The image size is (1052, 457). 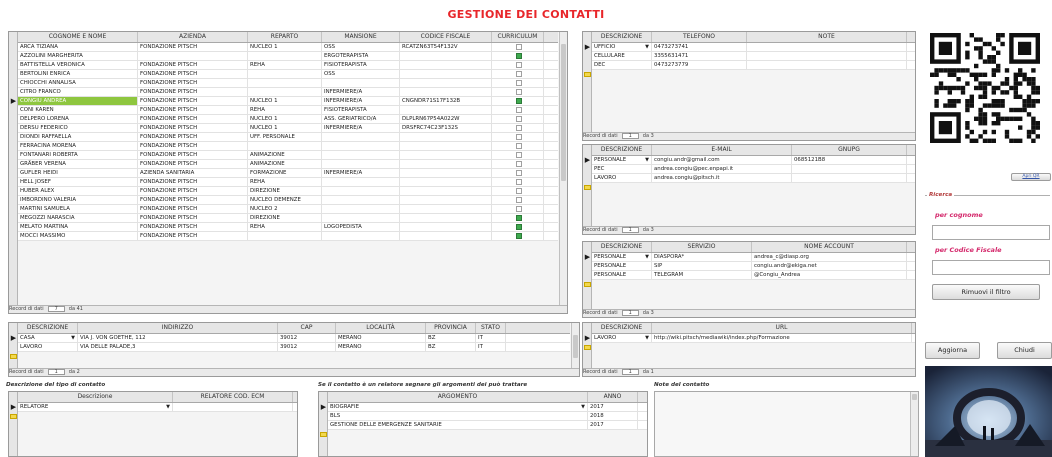 I want to click on table-row: PERSONALE ▼ congiu.andr@gmail.com 0685121B8, so click(x=753, y=160).